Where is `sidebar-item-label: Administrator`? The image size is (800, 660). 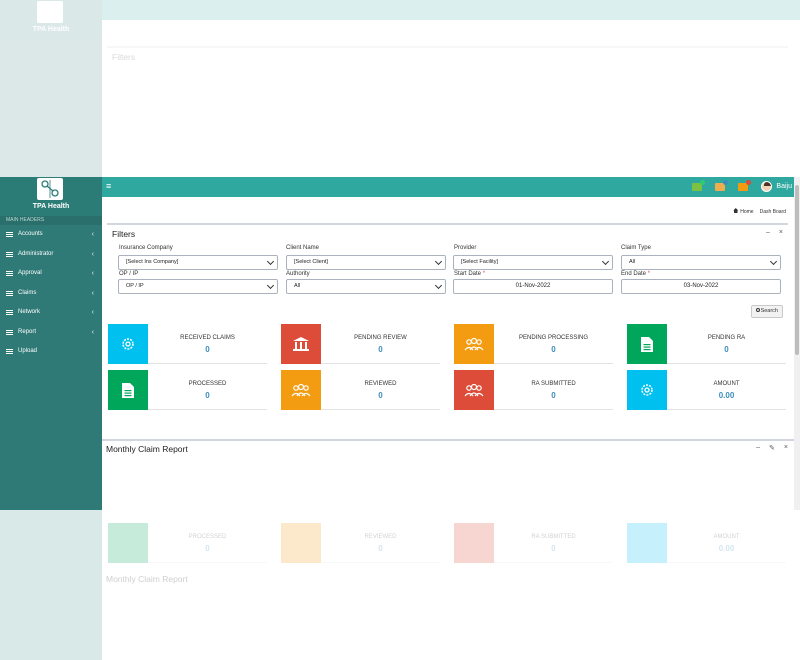
sidebar-item-label: Administrator is located at coordinates (36, 253).